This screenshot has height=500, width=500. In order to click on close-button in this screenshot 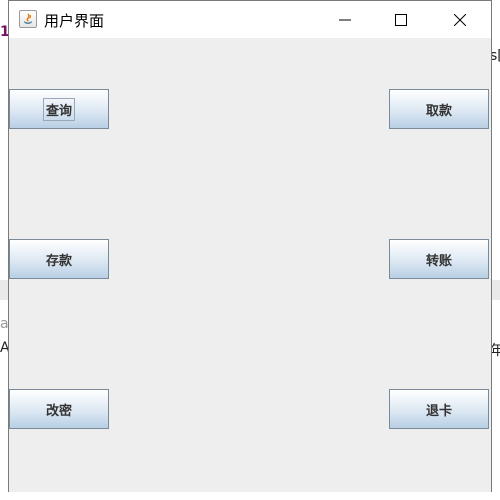, I will do `click(460, 19)`.